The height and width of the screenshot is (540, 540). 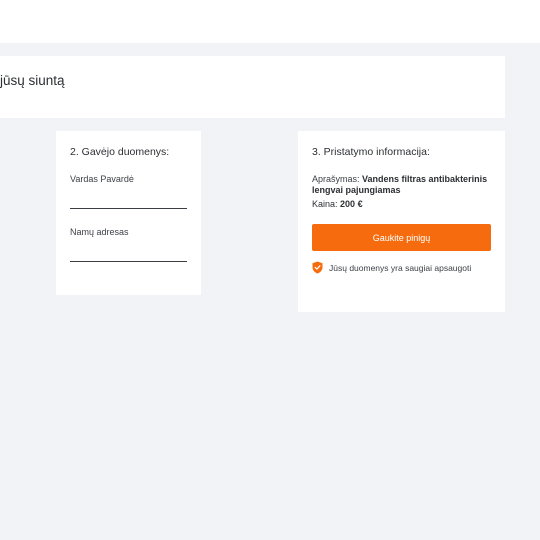 What do you see at coordinates (128, 201) in the screenshot?
I see `name-input` at bounding box center [128, 201].